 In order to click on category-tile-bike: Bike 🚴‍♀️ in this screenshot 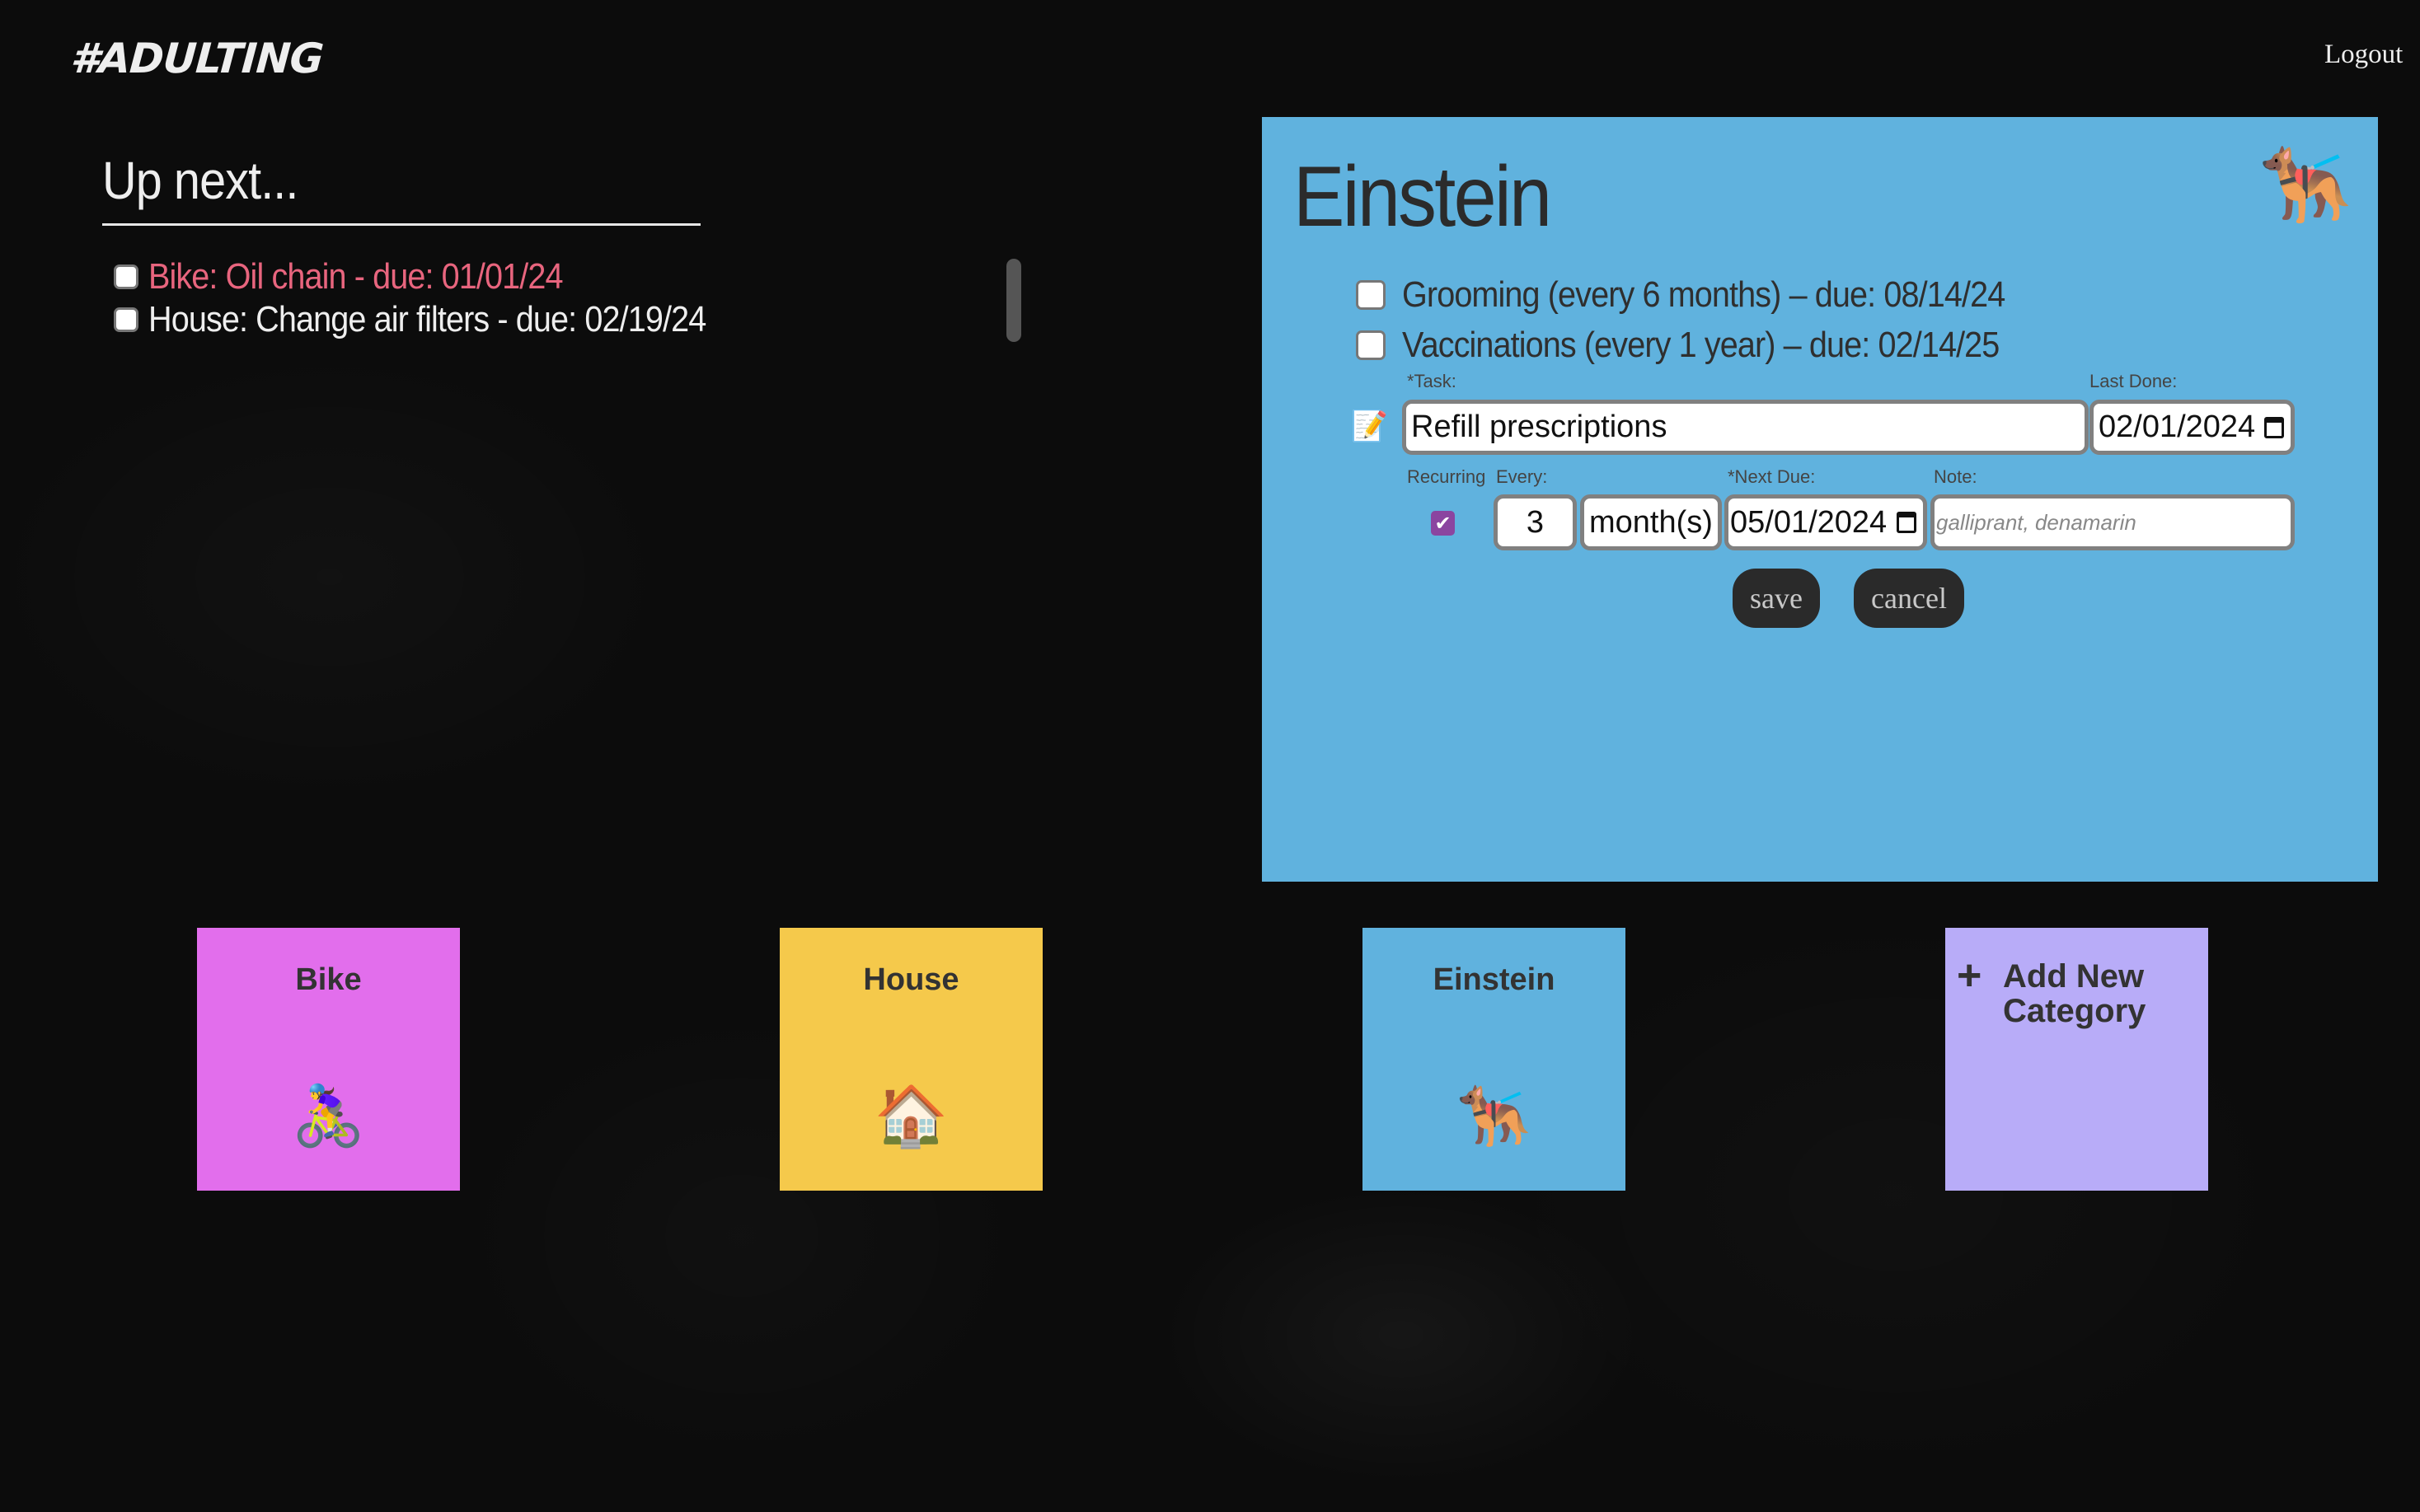, I will do `click(328, 1059)`.